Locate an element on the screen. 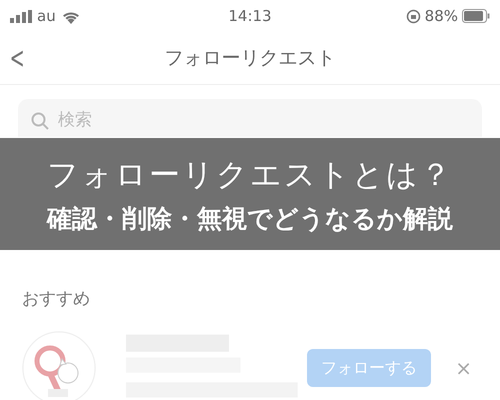 This screenshot has width=500, height=400. signal-icon is located at coordinates (21, 16).